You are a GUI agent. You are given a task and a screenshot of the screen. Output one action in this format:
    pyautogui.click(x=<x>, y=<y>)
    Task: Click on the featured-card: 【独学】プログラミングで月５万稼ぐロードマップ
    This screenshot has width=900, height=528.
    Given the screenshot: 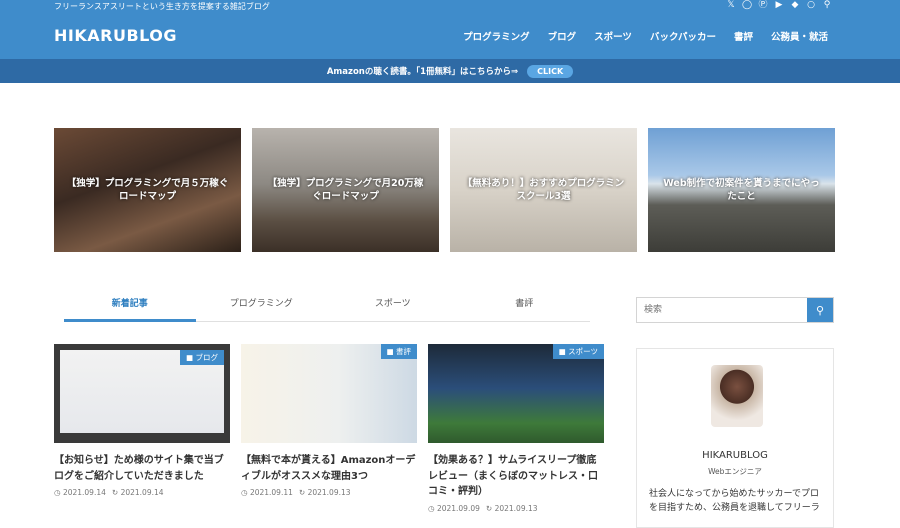 What is the action you would take?
    pyautogui.click(x=147, y=190)
    